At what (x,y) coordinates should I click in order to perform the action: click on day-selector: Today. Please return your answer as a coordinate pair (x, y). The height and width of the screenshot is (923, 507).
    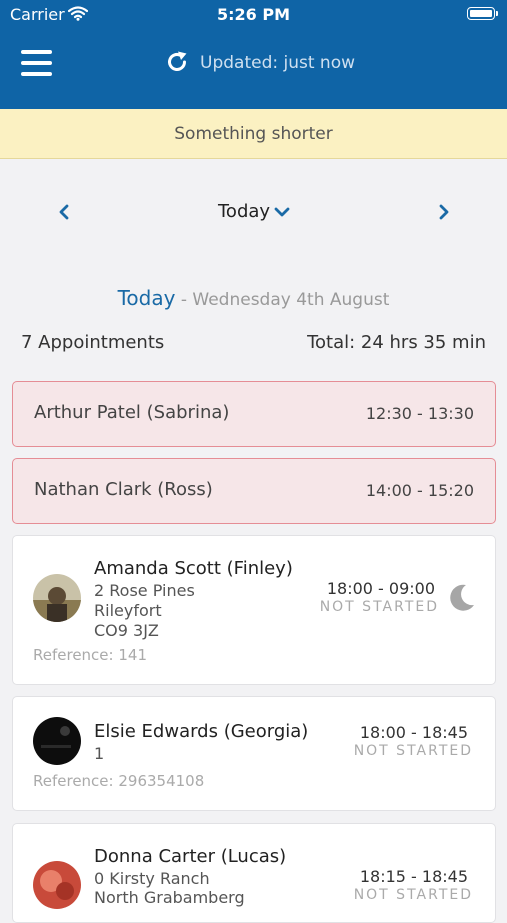
    Looking at the image, I should click on (254, 211).